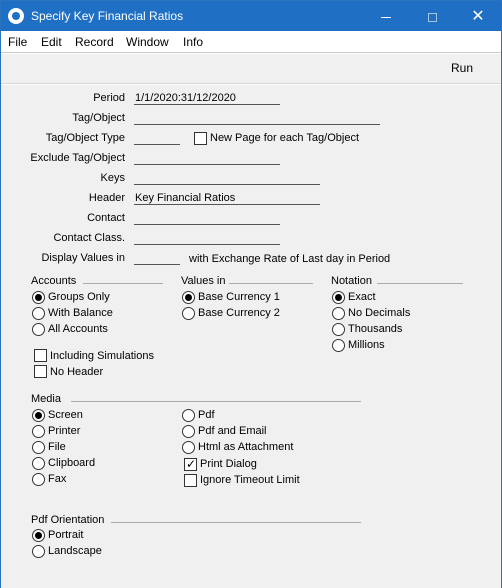 The height and width of the screenshot is (588, 502). I want to click on display-values-suffix: with Exchange Rate of Last day in Period, so click(290, 259).